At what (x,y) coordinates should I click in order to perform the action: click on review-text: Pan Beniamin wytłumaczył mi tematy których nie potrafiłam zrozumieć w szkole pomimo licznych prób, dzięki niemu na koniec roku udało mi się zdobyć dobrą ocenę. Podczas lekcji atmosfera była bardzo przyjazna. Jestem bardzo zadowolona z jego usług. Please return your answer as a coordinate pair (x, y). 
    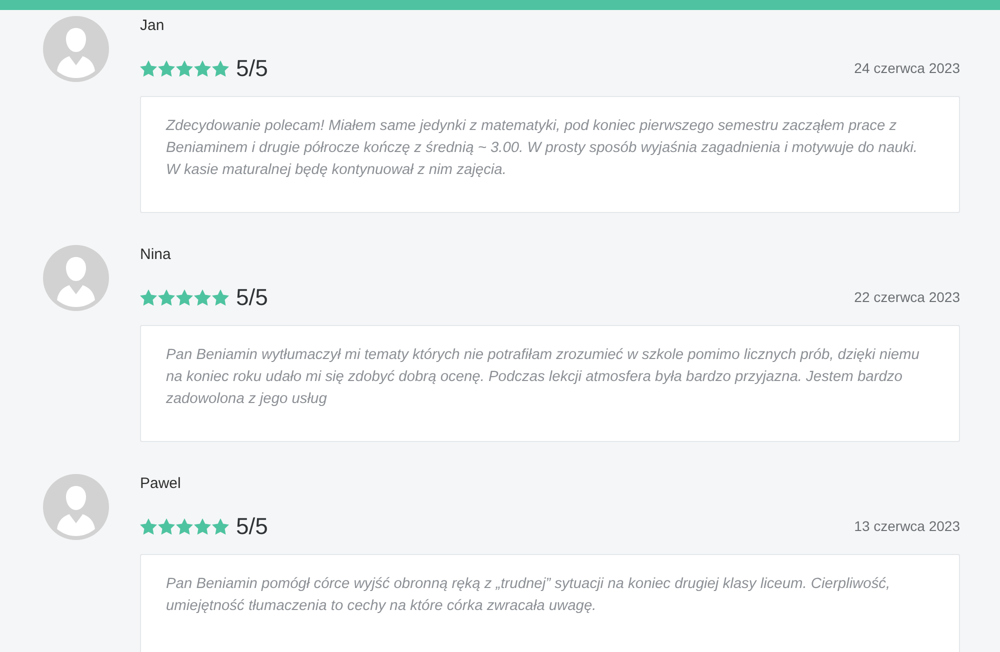
    Looking at the image, I should click on (543, 377).